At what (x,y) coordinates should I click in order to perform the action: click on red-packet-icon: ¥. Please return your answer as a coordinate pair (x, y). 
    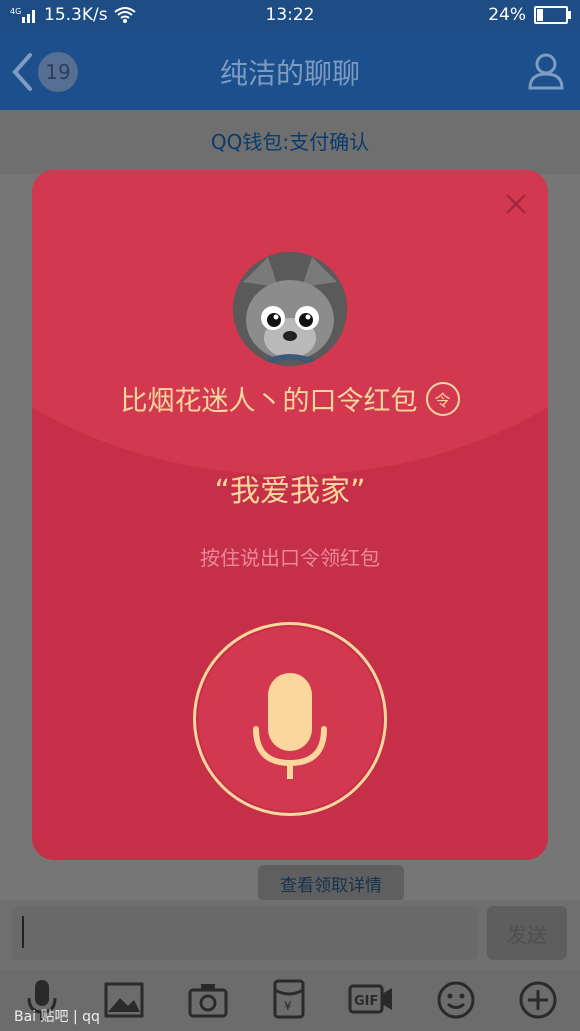
    Looking at the image, I should click on (289, 999).